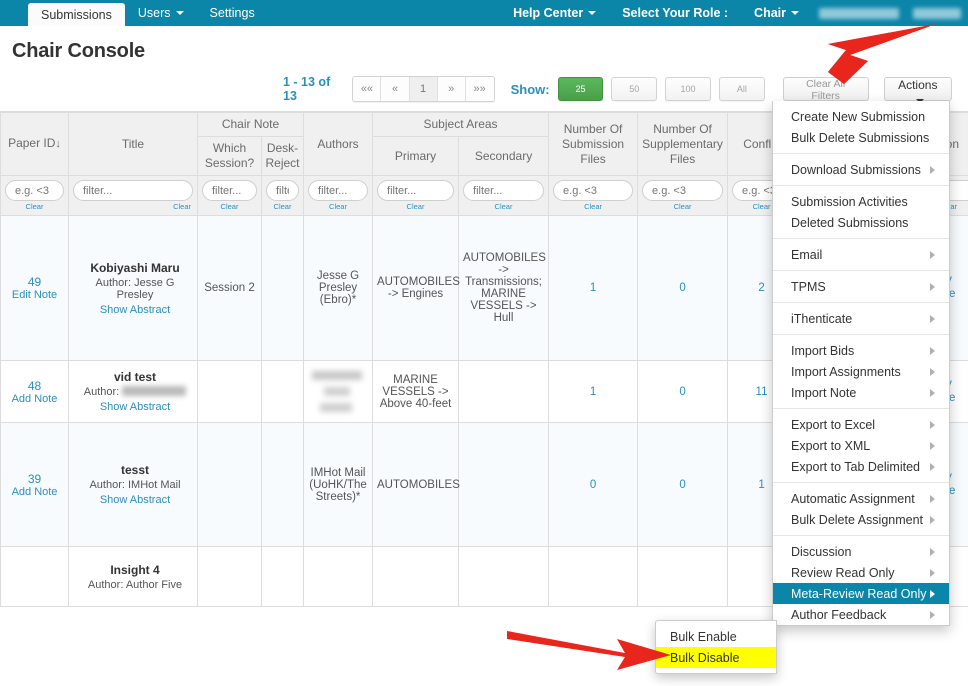  What do you see at coordinates (34, 576) in the screenshot?
I see `cell-paper-id` at bounding box center [34, 576].